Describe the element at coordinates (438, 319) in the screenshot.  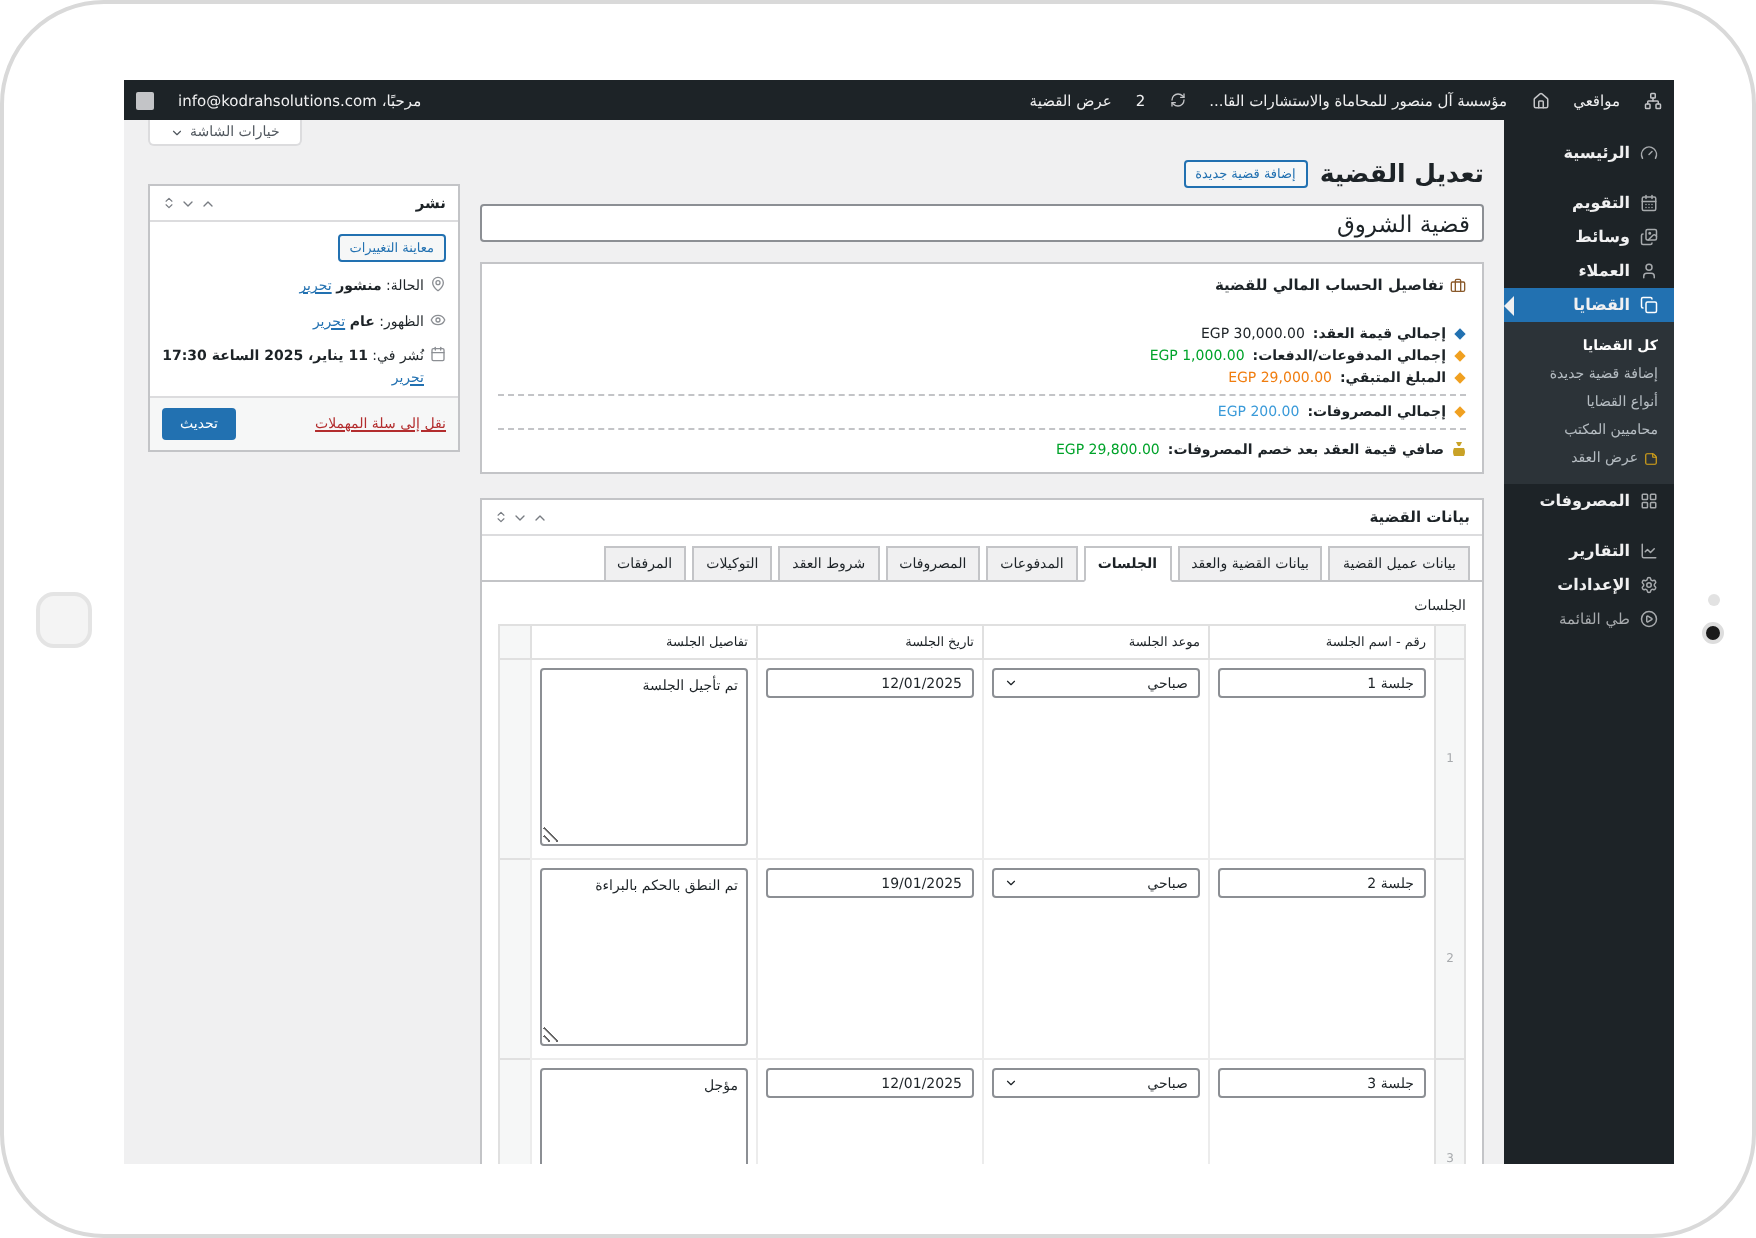
I see `eye-icon` at that location.